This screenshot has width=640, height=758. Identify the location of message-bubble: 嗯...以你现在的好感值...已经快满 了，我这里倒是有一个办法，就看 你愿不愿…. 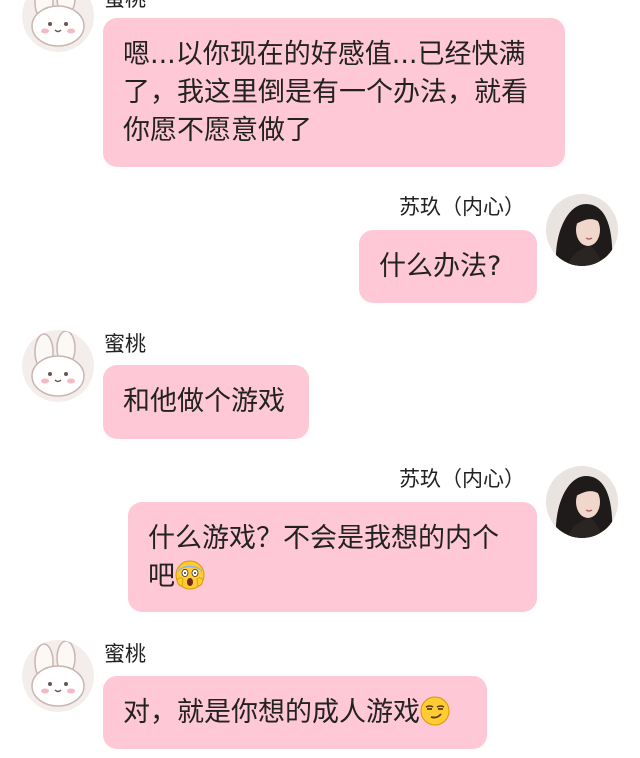
(334, 92).